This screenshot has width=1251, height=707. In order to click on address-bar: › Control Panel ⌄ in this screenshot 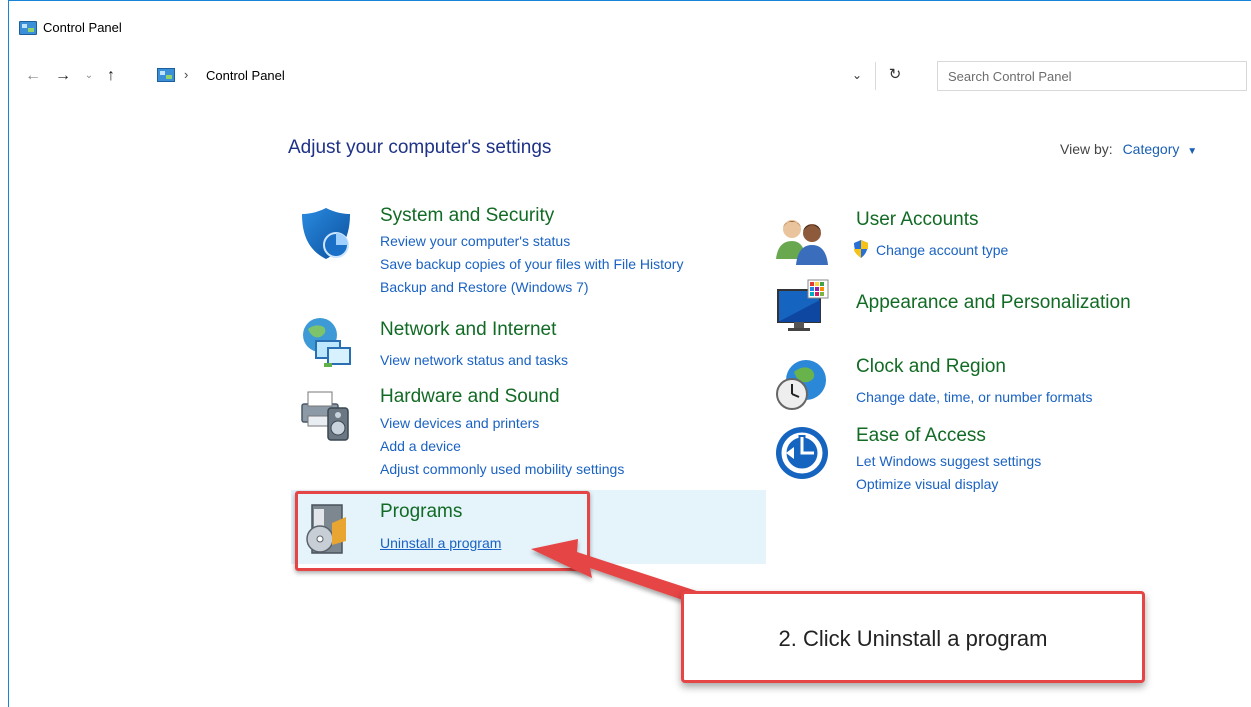, I will do `click(527, 76)`.